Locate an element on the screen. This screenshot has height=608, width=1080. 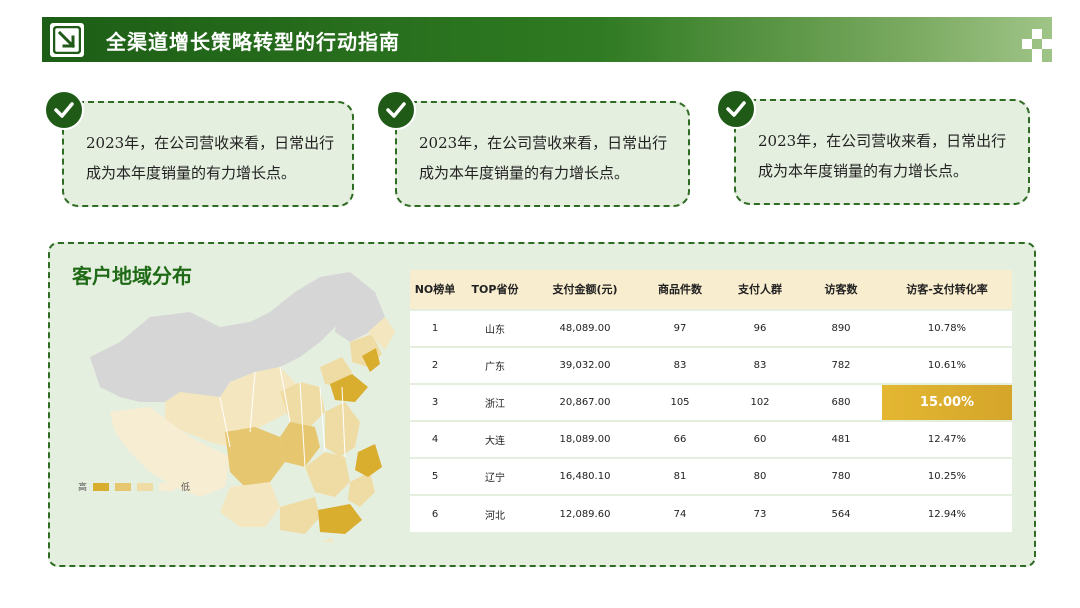
cell-rank: 6 is located at coordinates (435, 513).